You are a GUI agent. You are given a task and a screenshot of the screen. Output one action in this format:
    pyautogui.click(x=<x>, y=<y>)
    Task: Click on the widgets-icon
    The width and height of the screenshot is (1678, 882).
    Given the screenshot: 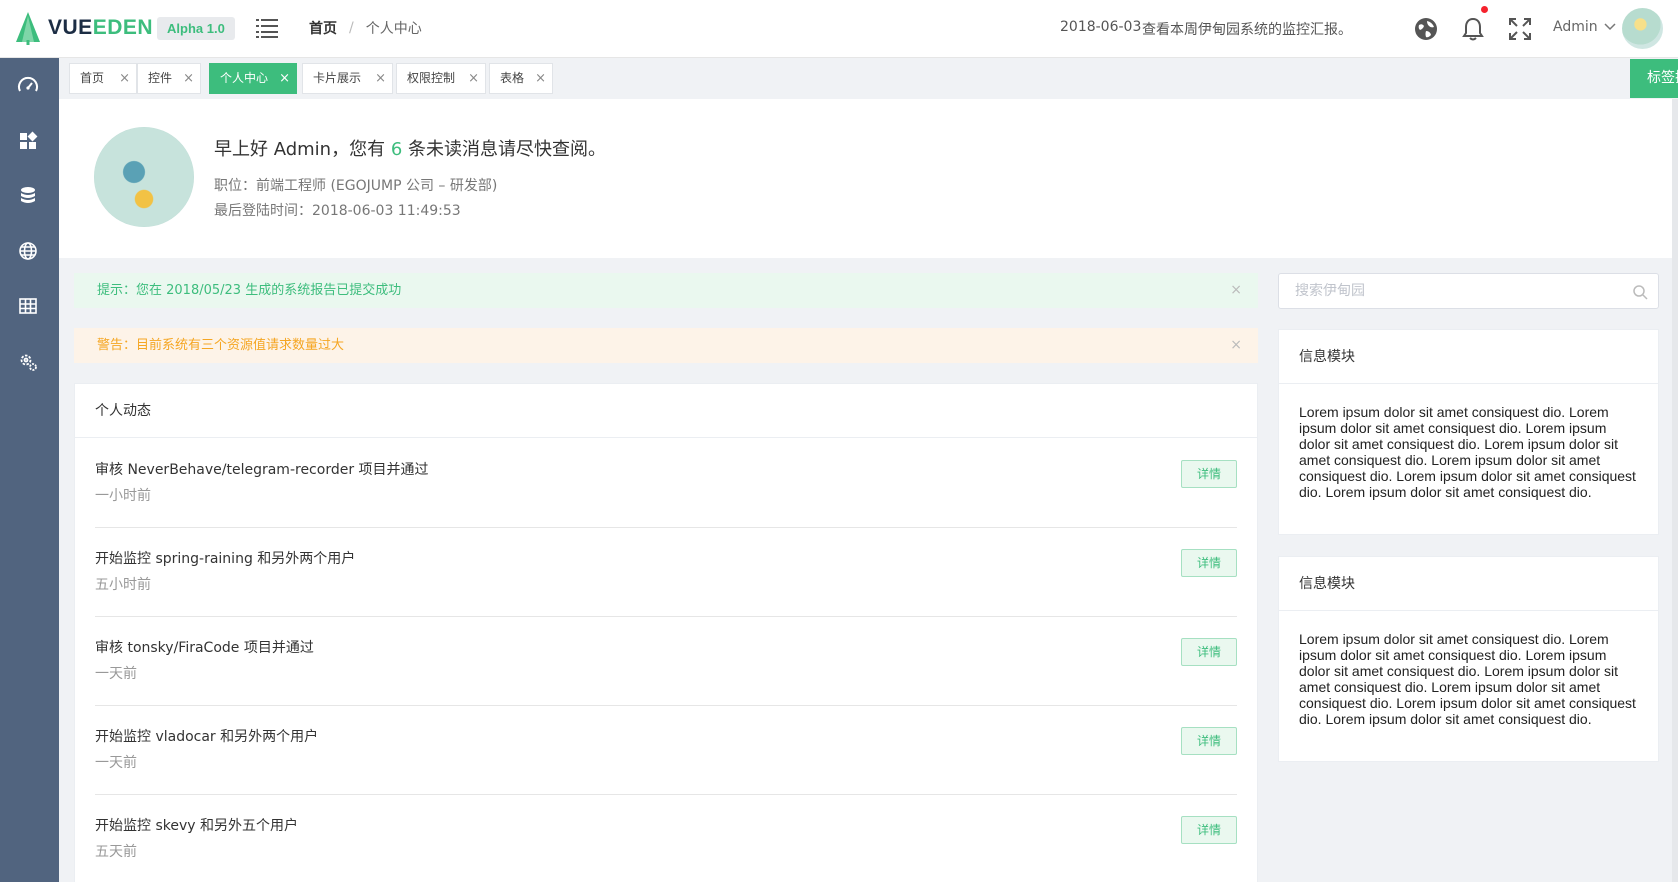 What is the action you would take?
    pyautogui.click(x=28, y=141)
    